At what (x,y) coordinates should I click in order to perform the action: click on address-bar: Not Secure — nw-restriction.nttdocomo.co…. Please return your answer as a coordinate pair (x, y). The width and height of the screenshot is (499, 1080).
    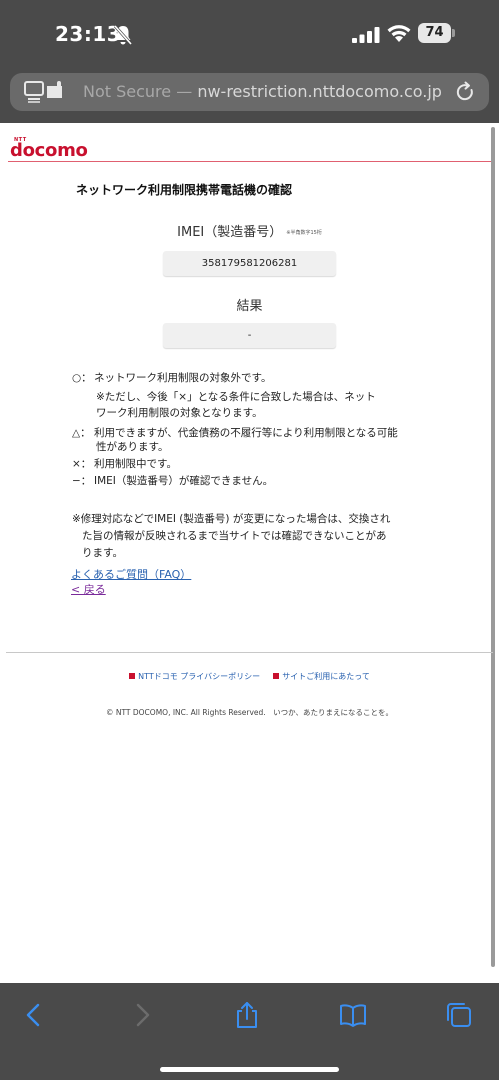
    Looking at the image, I should click on (249, 92).